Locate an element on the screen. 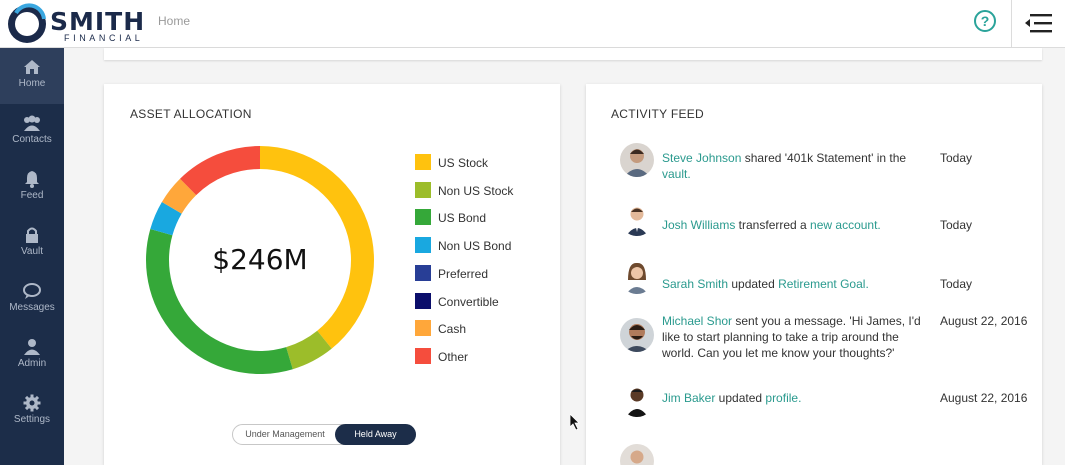 The image size is (1065, 465). brand-subtitle: FINANCIAL is located at coordinates (104, 38).